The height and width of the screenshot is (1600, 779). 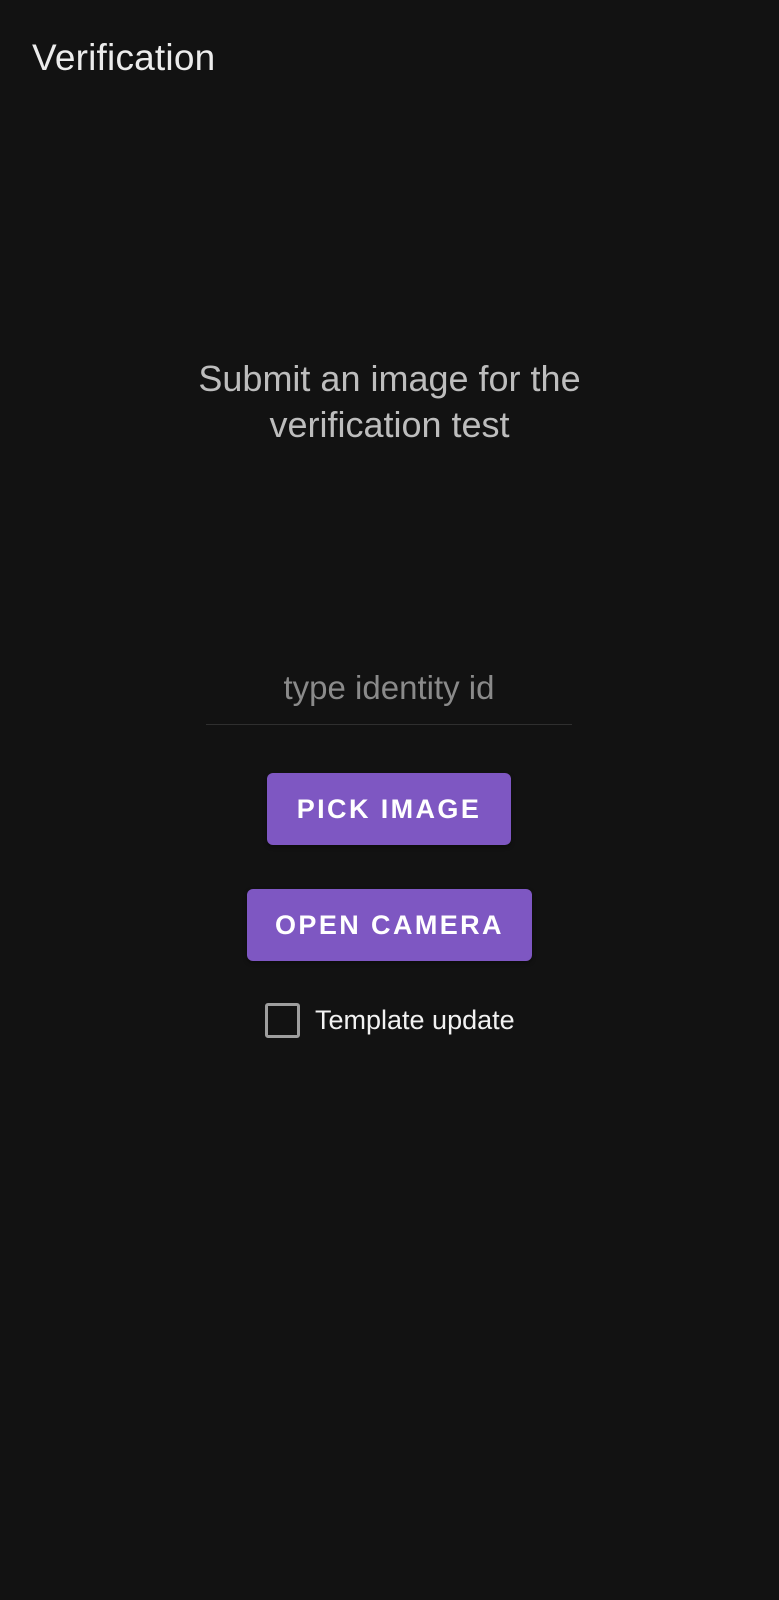 What do you see at coordinates (389, 378) in the screenshot?
I see `instruction-line-1: Submit an image for the` at bounding box center [389, 378].